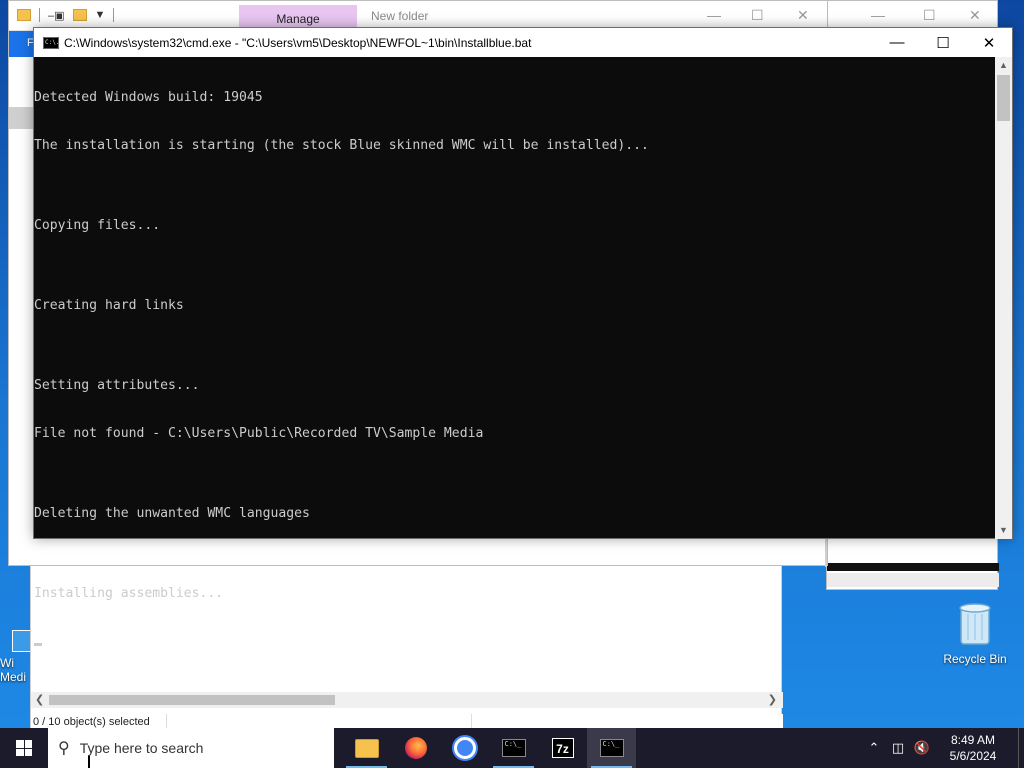 The width and height of the screenshot is (1024, 768). Describe the element at coordinates (109, 305) in the screenshot. I see `console-line: Creating hard links` at that location.